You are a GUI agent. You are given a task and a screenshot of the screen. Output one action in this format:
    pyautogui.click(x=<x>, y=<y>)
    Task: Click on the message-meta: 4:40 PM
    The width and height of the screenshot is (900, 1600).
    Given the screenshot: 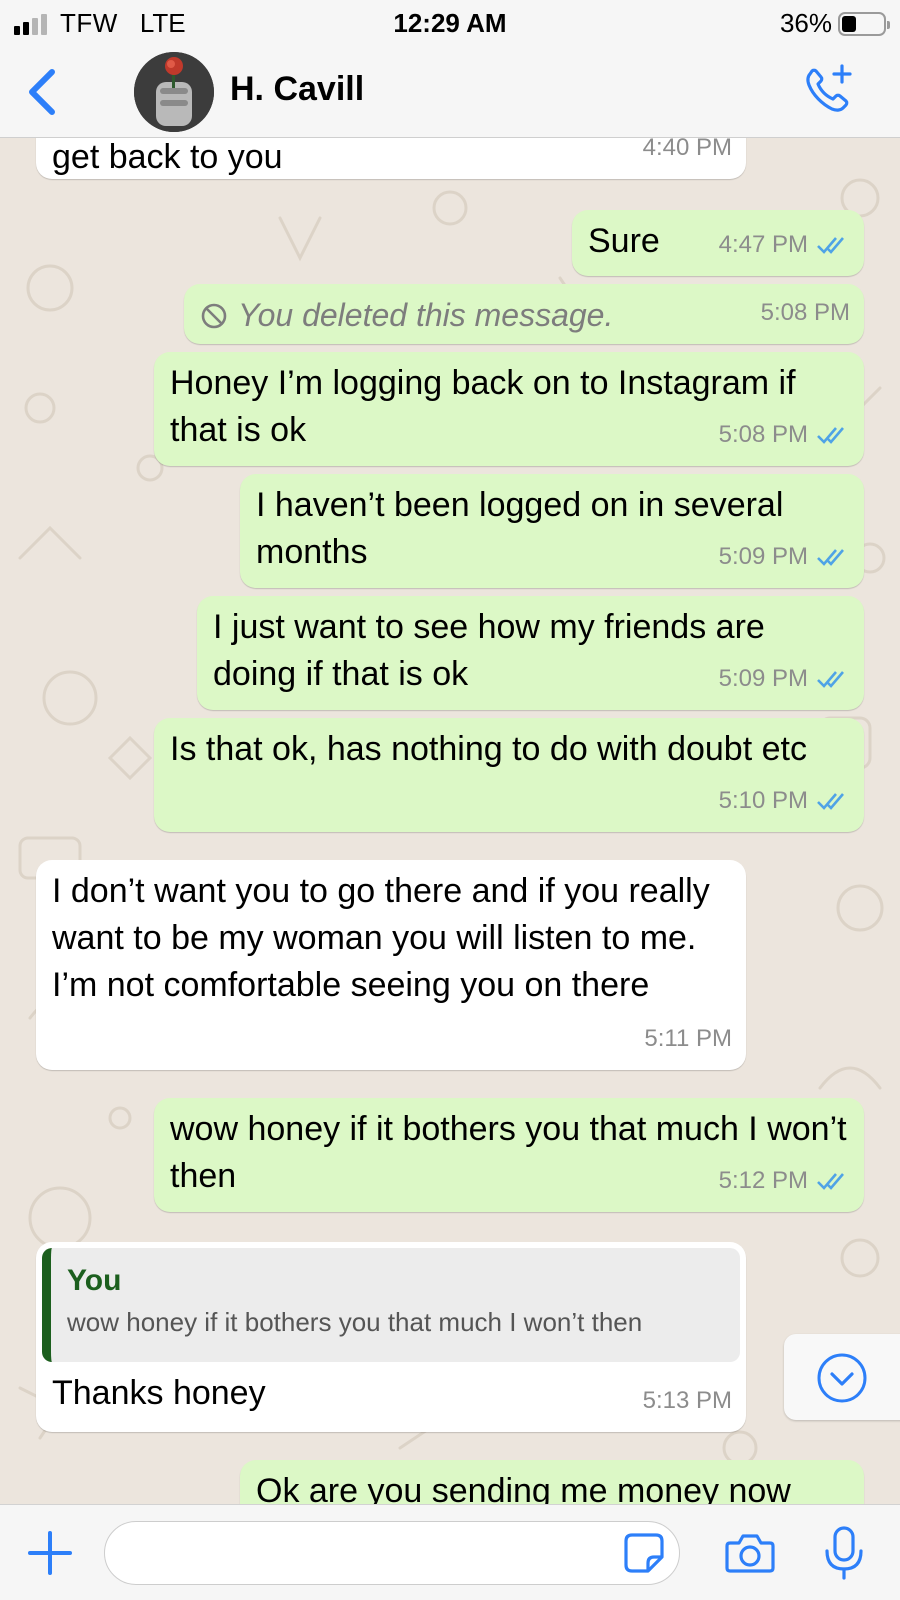 What is the action you would take?
    pyautogui.click(x=687, y=154)
    